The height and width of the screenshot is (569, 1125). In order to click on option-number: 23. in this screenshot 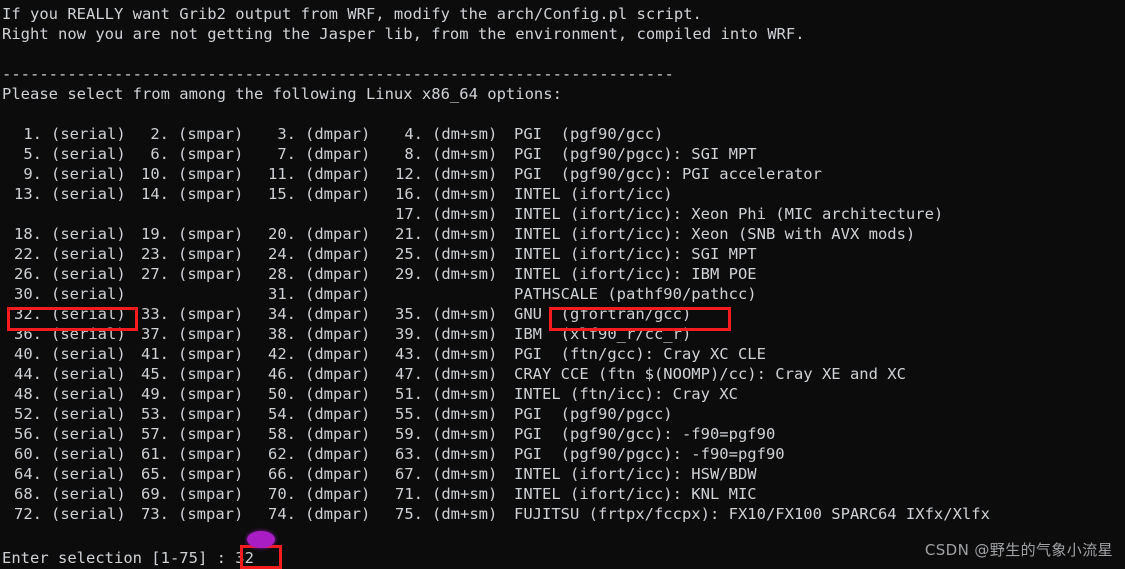, I will do `click(149, 254)`.